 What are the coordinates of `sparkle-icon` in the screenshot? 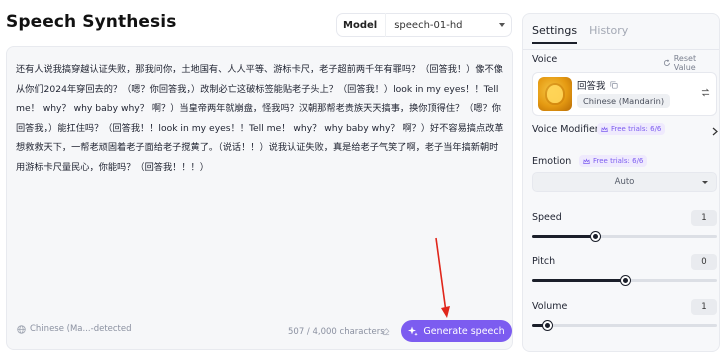 It's located at (413, 331).